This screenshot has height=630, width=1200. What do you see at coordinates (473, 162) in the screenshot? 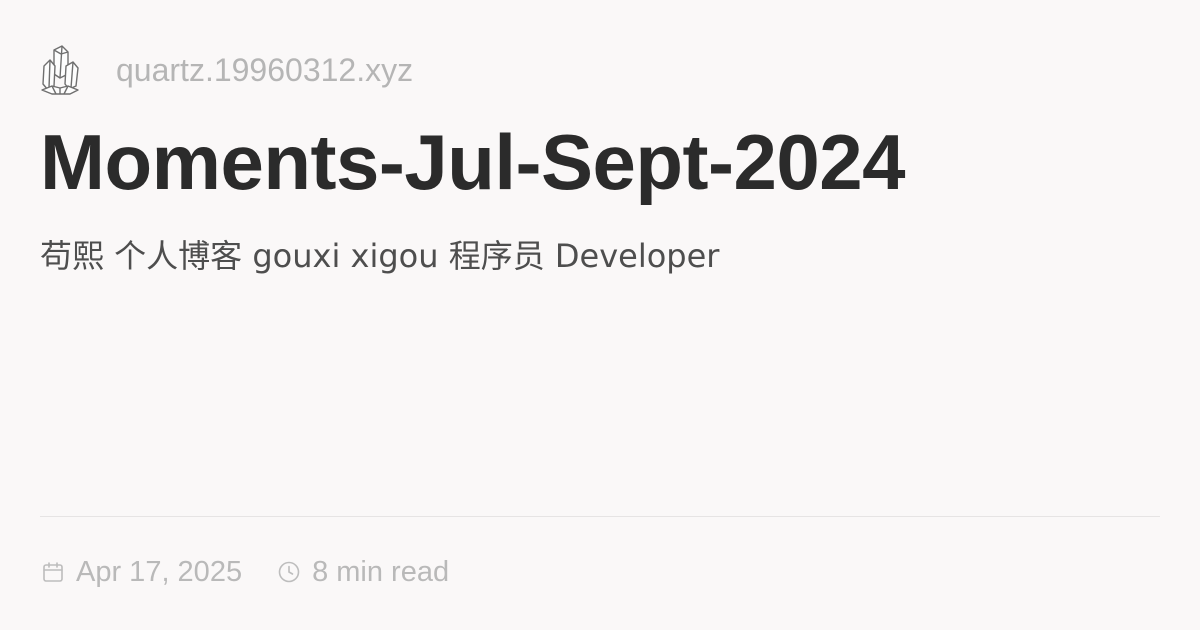
I see `page-title: Moments-Jul-Sept-2024` at bounding box center [473, 162].